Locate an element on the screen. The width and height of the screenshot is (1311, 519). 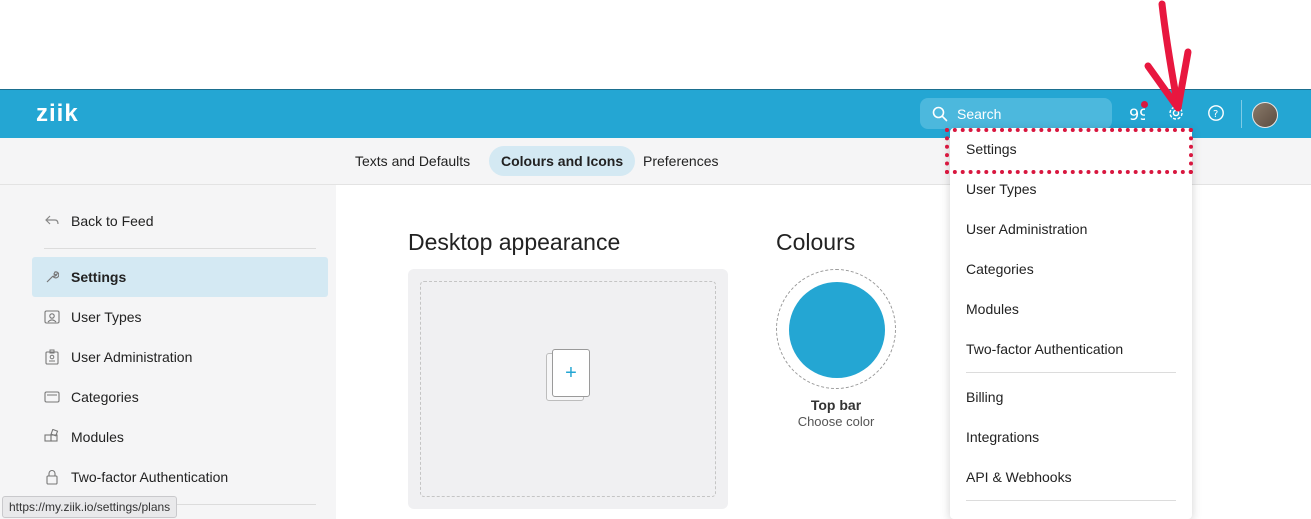
sidebar-item-two-factor: Two-factor Authentication is located at coordinates (180, 477).